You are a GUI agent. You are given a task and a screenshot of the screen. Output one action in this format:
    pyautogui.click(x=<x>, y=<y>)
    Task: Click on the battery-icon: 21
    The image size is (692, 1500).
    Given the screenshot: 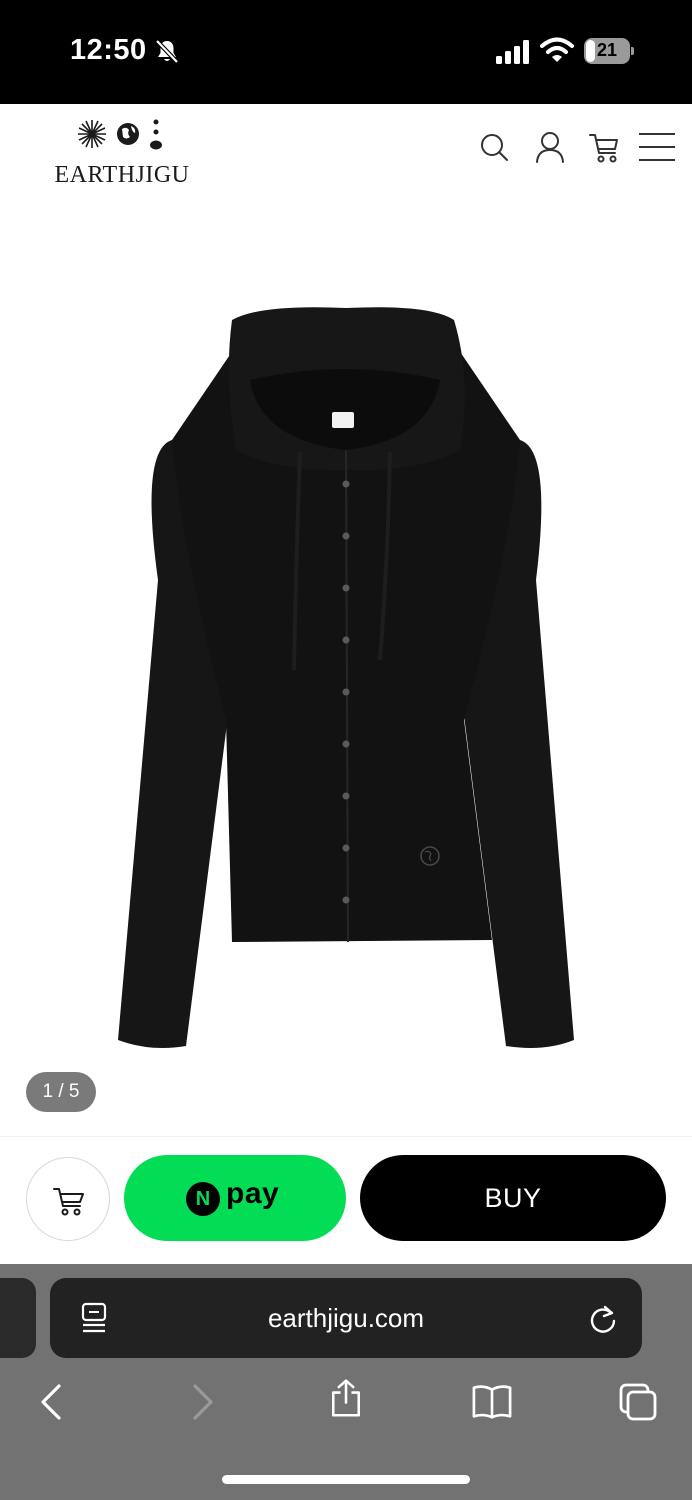 What is the action you would take?
    pyautogui.click(x=609, y=51)
    